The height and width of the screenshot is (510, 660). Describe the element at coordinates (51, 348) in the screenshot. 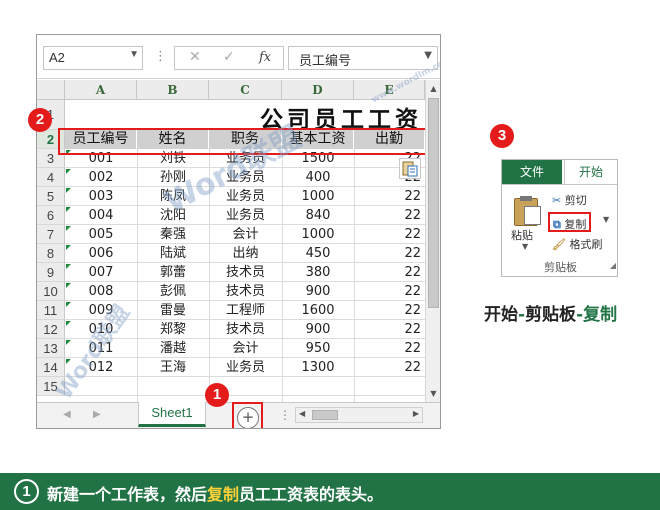

I see `row-header: 13` at that location.